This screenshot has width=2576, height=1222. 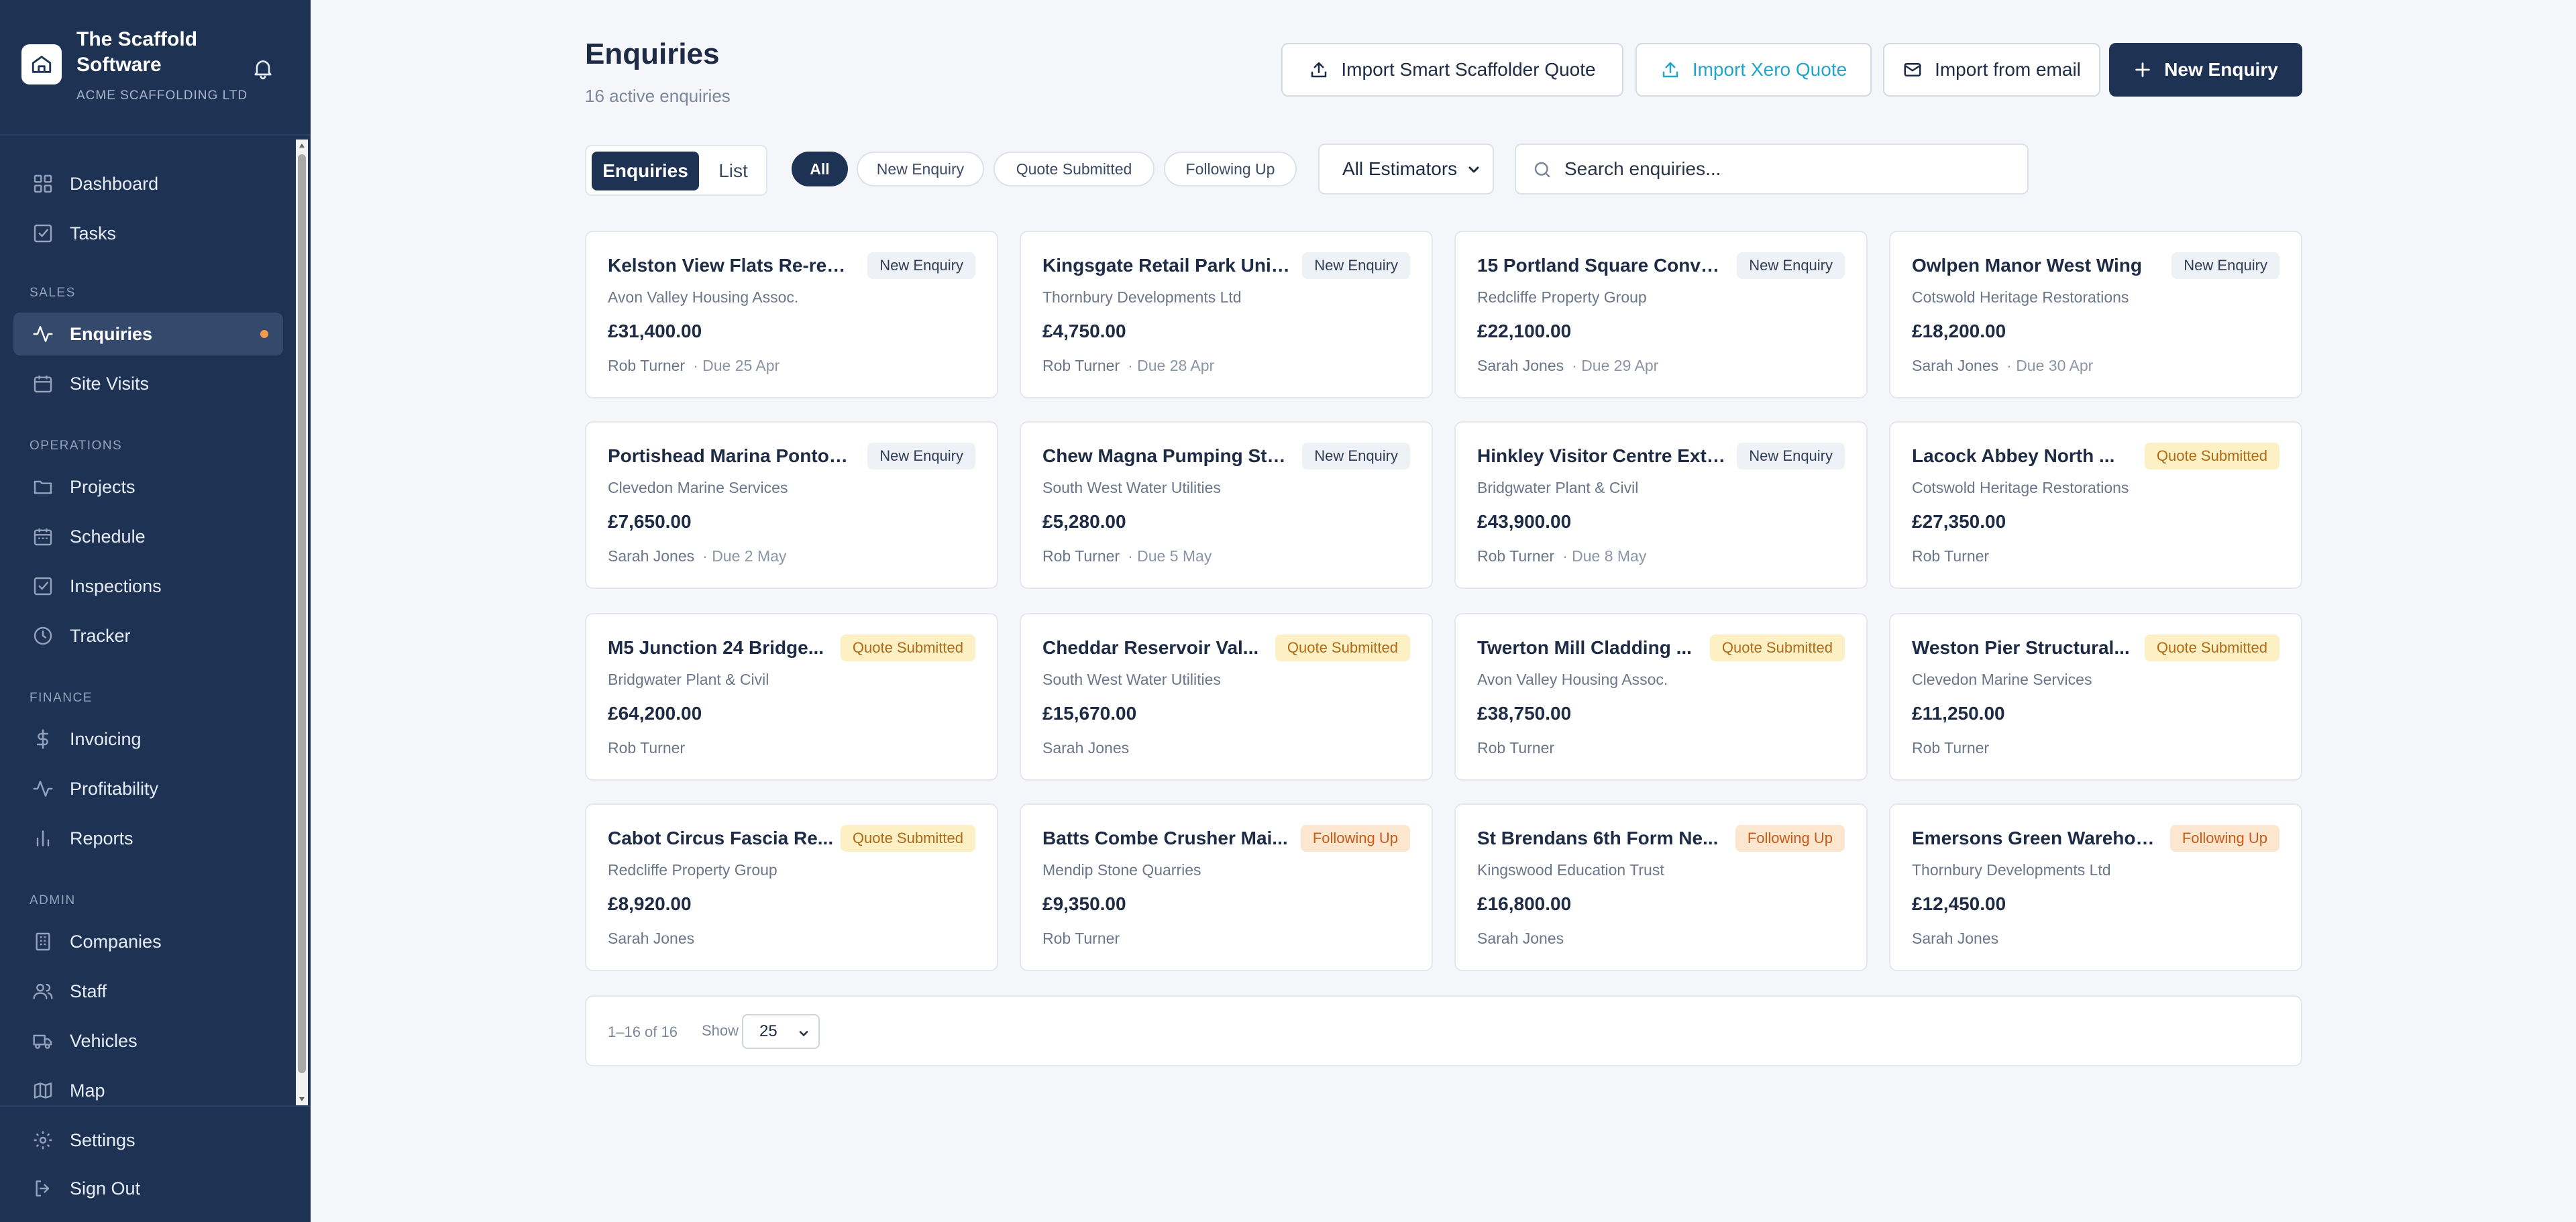 I want to click on search-input, so click(x=1785, y=169).